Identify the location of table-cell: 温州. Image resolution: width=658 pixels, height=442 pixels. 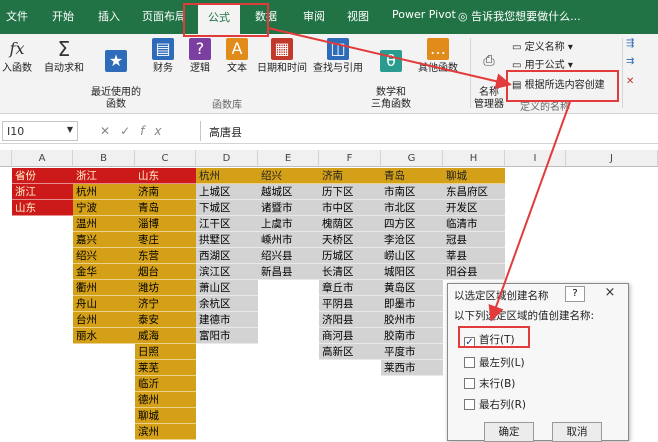
(104, 224).